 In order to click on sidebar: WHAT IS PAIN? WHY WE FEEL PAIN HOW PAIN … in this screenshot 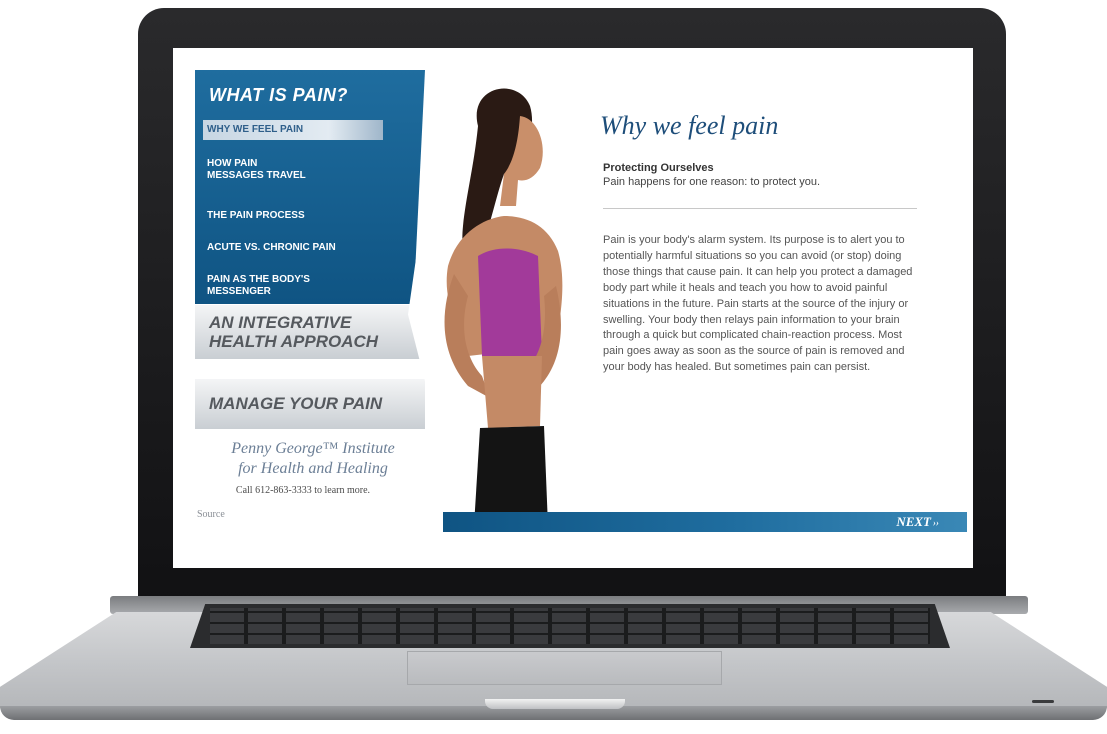, I will do `click(310, 301)`.